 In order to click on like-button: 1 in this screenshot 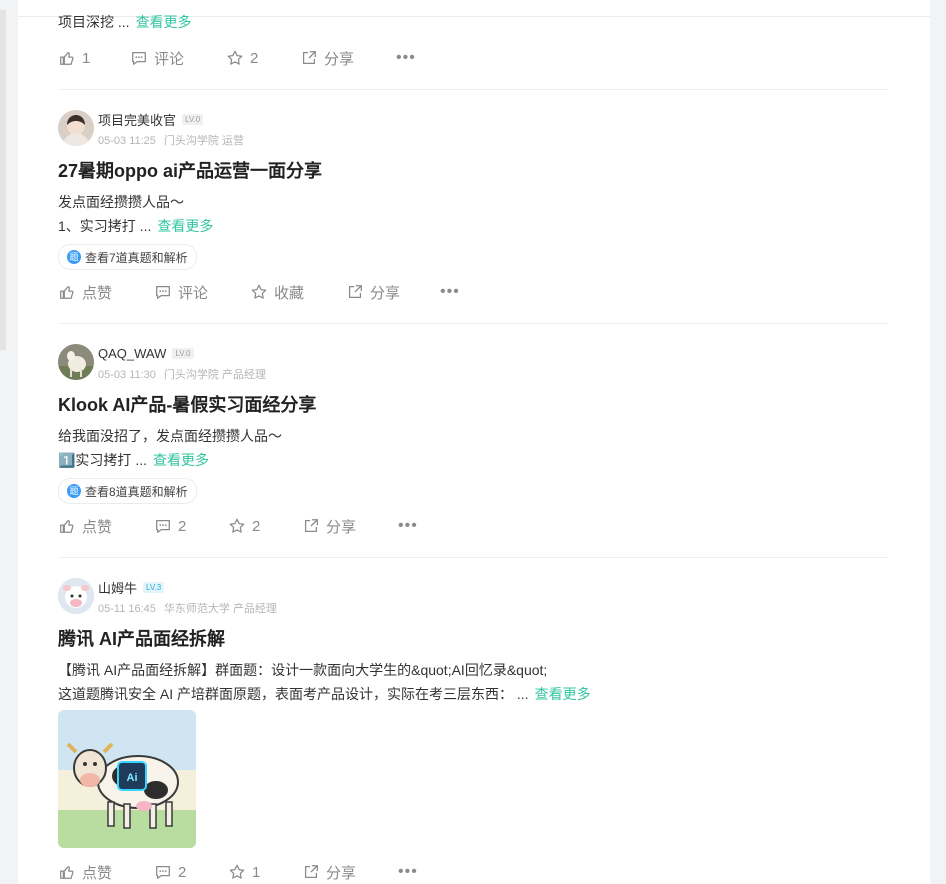, I will do `click(94, 58)`.